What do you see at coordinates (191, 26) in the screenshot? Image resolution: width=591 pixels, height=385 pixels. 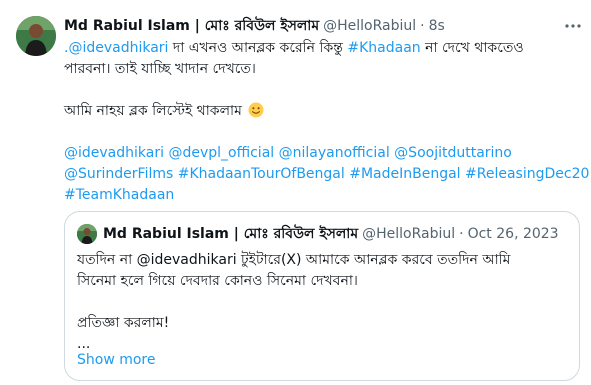 I see `display-name: Md Rabiul Islam | মোঃ রবিউল ইসলাম` at bounding box center [191, 26].